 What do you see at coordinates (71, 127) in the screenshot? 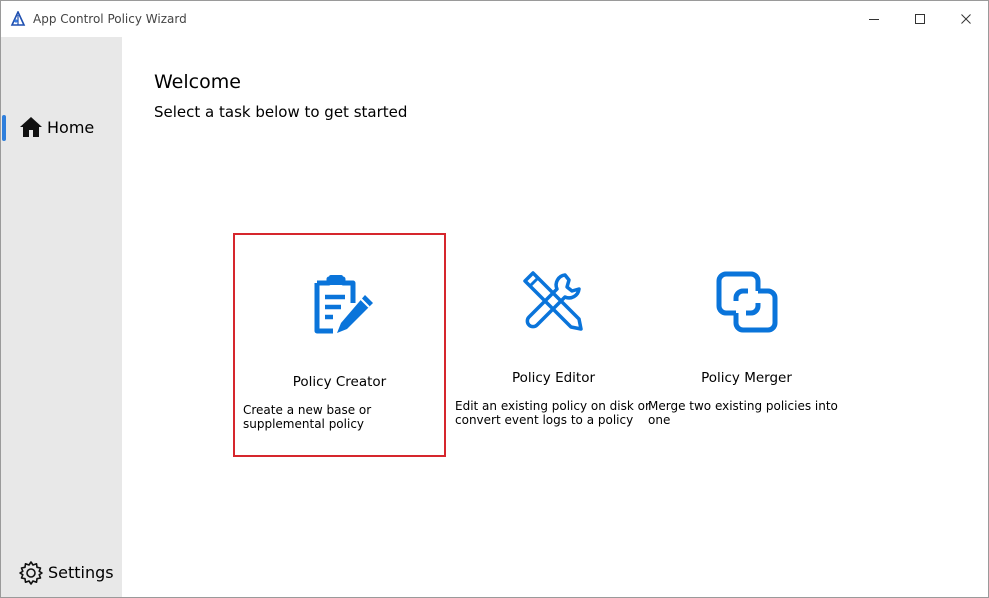
I see `sidebar-item-label: Home` at bounding box center [71, 127].